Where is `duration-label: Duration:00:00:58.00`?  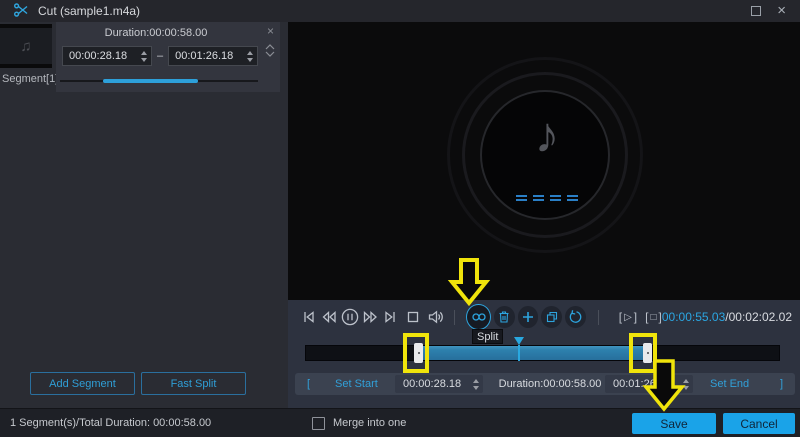 duration-label: Duration:00:00:58.00 is located at coordinates (550, 384).